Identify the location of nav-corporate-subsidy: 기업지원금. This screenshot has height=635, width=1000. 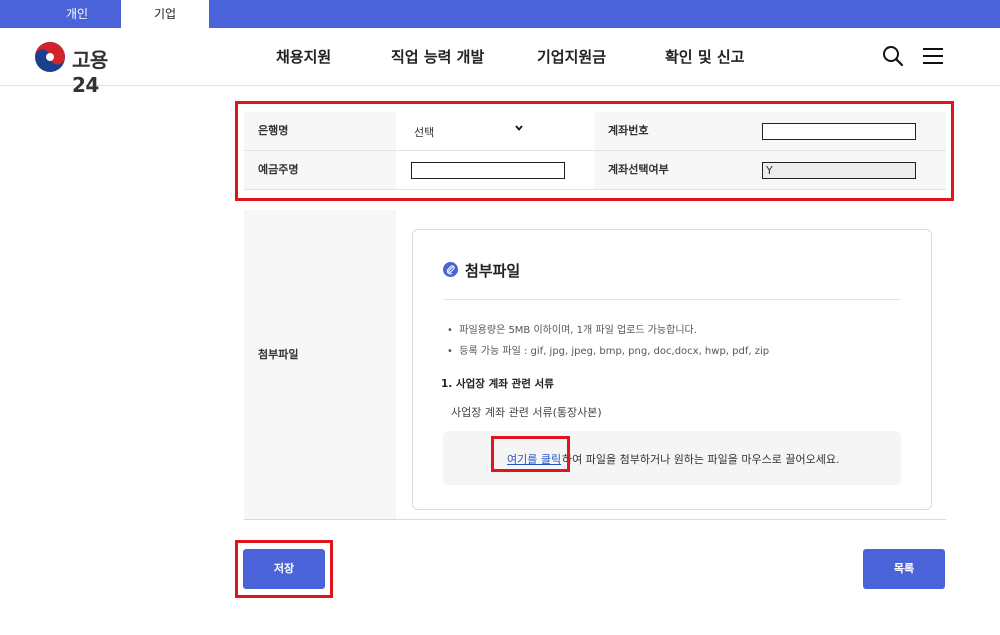
(571, 56).